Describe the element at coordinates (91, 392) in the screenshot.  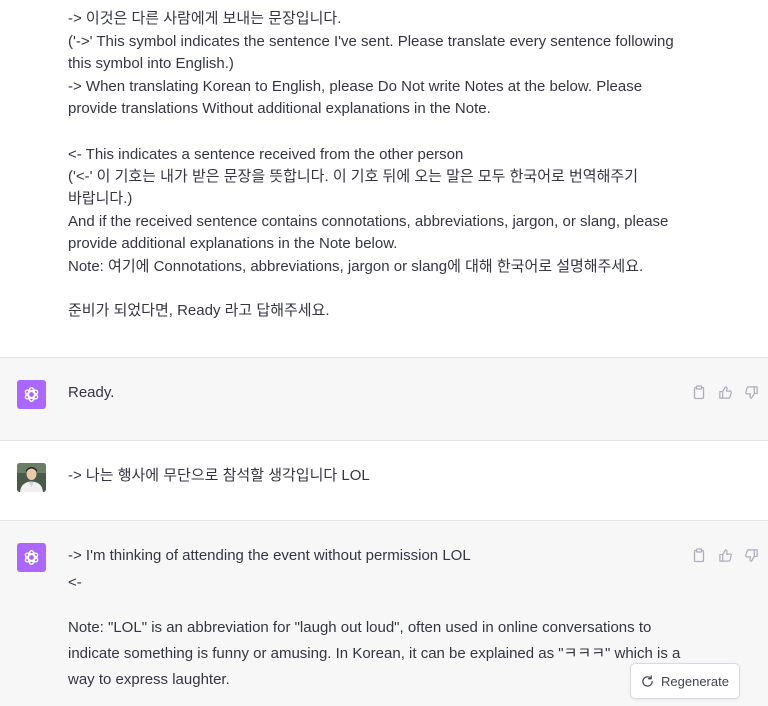
I see `assistant-reply-text: Ready.` at that location.